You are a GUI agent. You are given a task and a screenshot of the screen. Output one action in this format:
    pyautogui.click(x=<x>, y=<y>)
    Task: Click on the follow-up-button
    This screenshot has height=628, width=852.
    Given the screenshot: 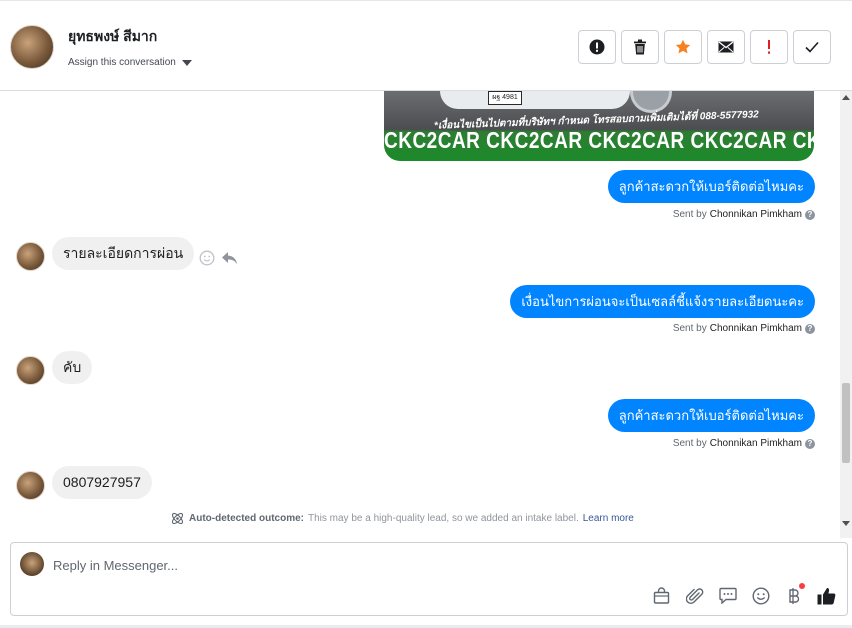 What is the action you would take?
    pyautogui.click(x=769, y=47)
    